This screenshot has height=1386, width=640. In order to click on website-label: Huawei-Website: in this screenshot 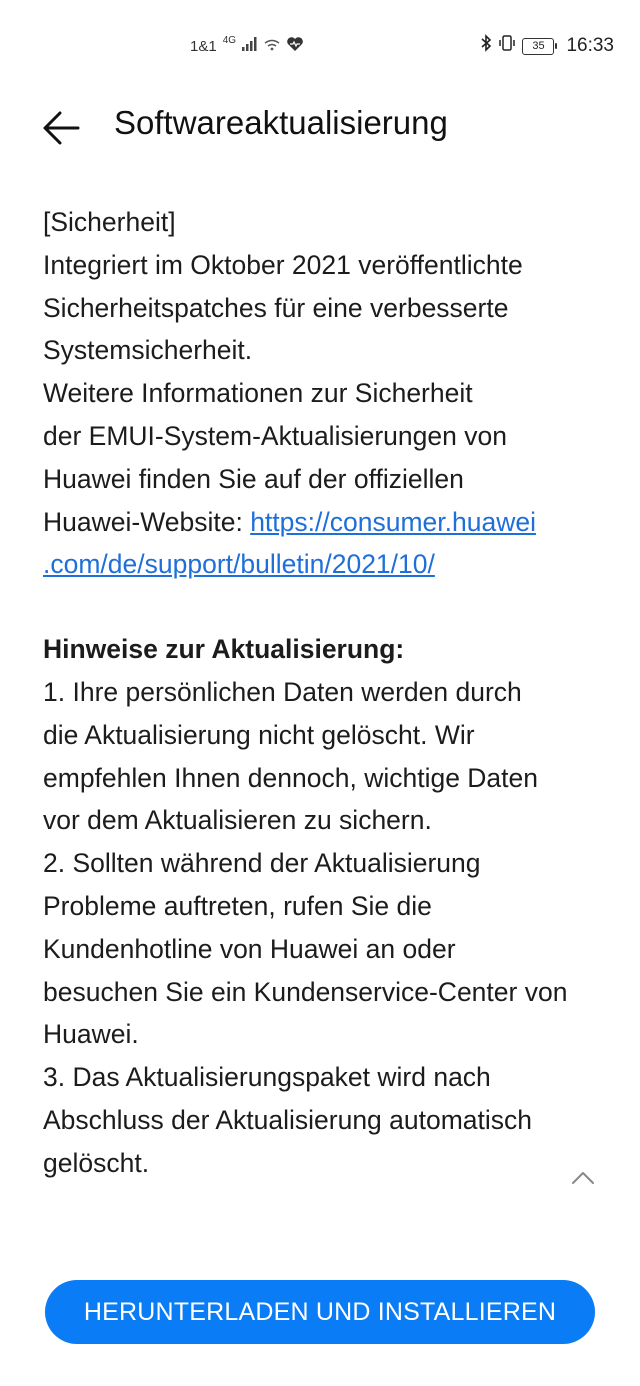, I will do `click(147, 521)`.